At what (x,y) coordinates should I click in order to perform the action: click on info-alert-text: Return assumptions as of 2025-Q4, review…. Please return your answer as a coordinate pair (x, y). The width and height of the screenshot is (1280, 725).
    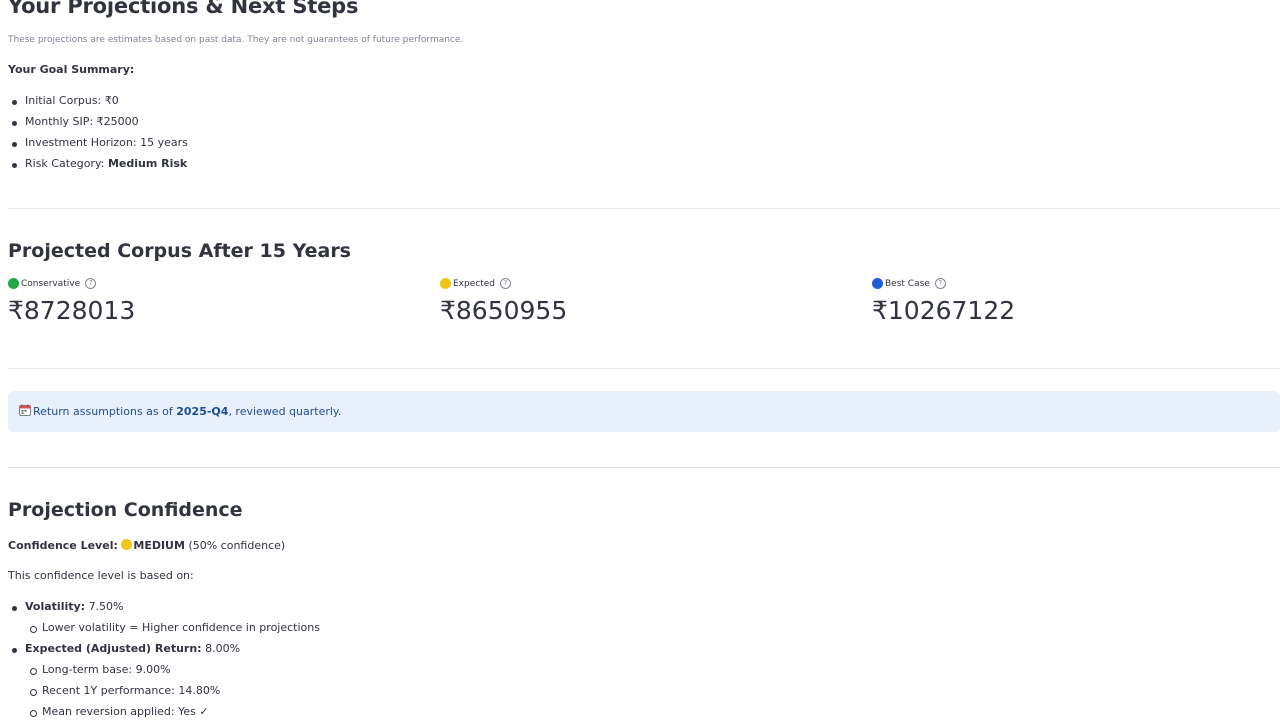
    Looking at the image, I should click on (180, 411).